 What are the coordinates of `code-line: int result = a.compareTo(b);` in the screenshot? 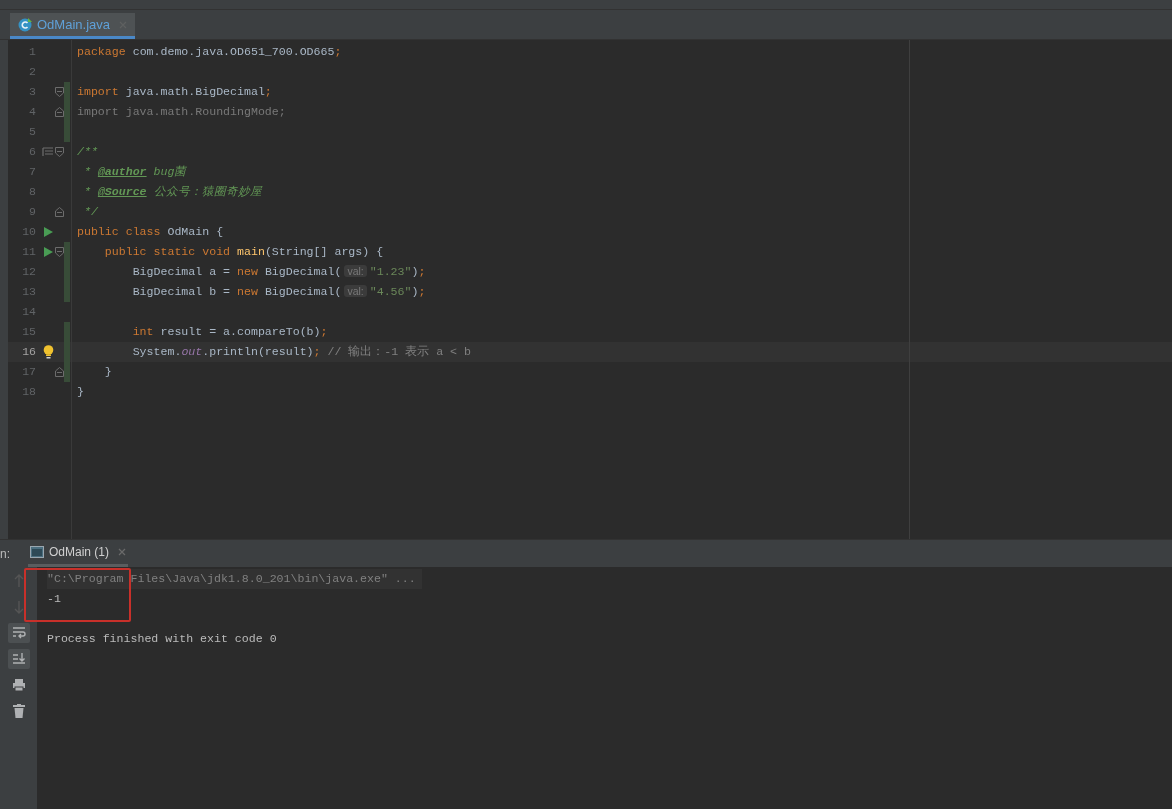 It's located at (229, 332).